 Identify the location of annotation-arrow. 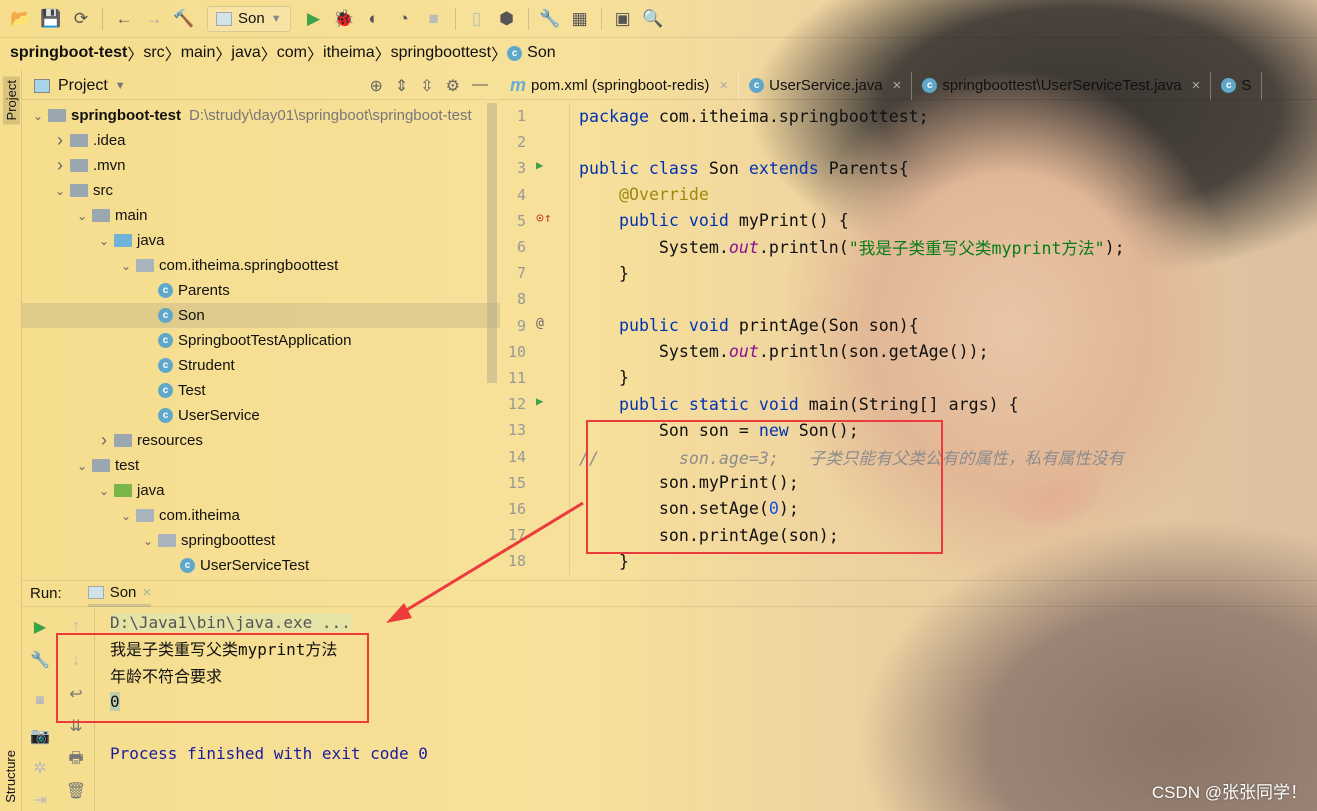
(485, 562).